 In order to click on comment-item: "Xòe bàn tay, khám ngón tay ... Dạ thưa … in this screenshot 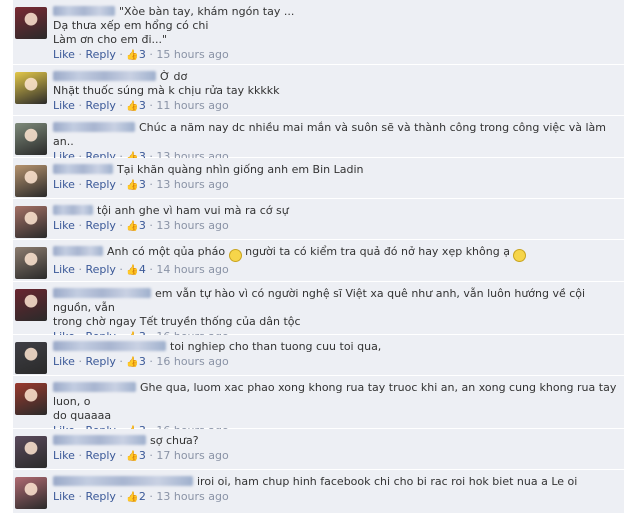, I will do `click(318, 32)`.